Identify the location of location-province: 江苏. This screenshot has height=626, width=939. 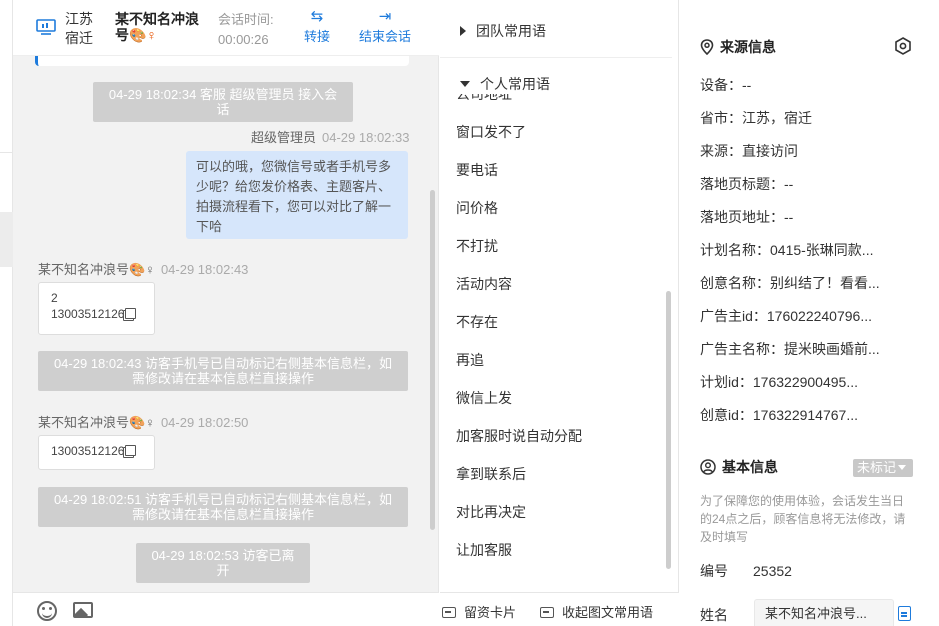
(79, 19).